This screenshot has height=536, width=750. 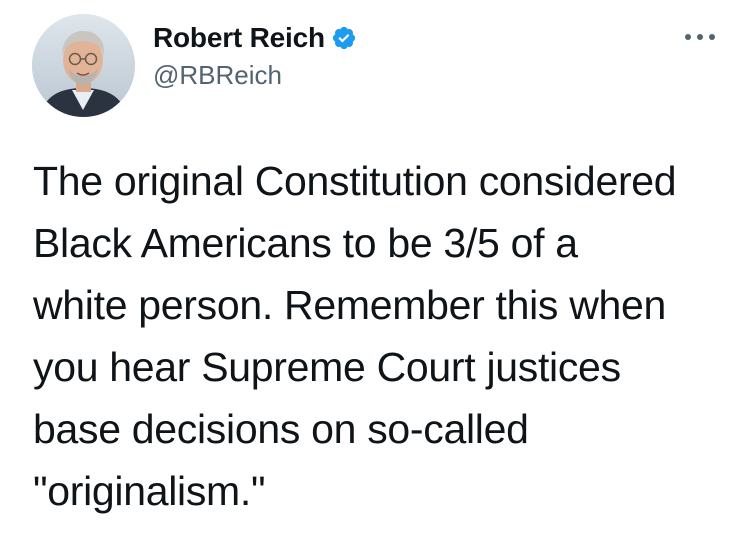 I want to click on more-options-button, so click(x=700, y=37).